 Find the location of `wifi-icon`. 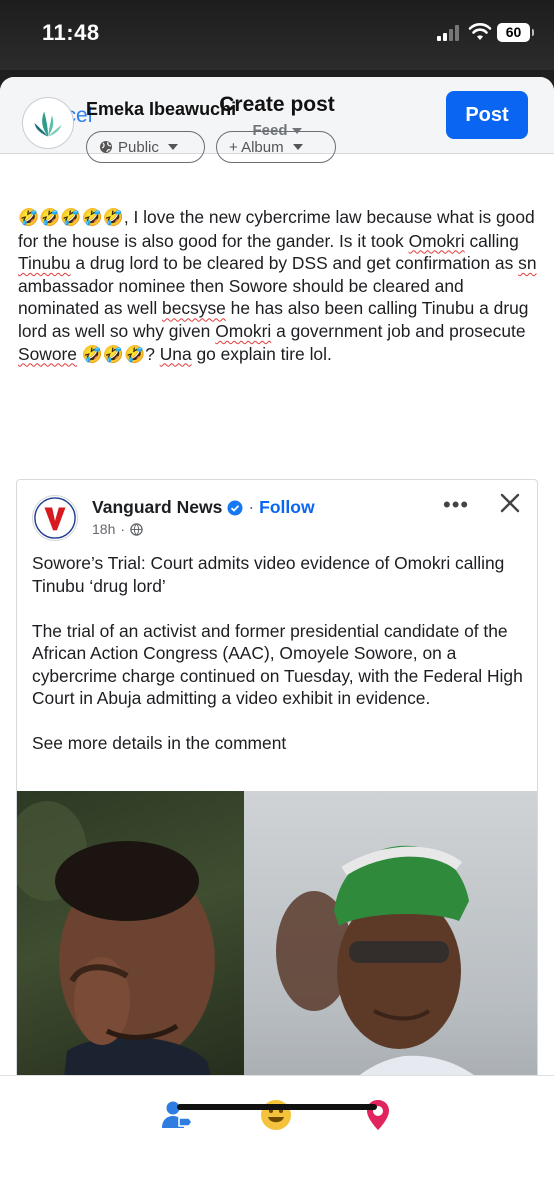

wifi-icon is located at coordinates (480, 31).